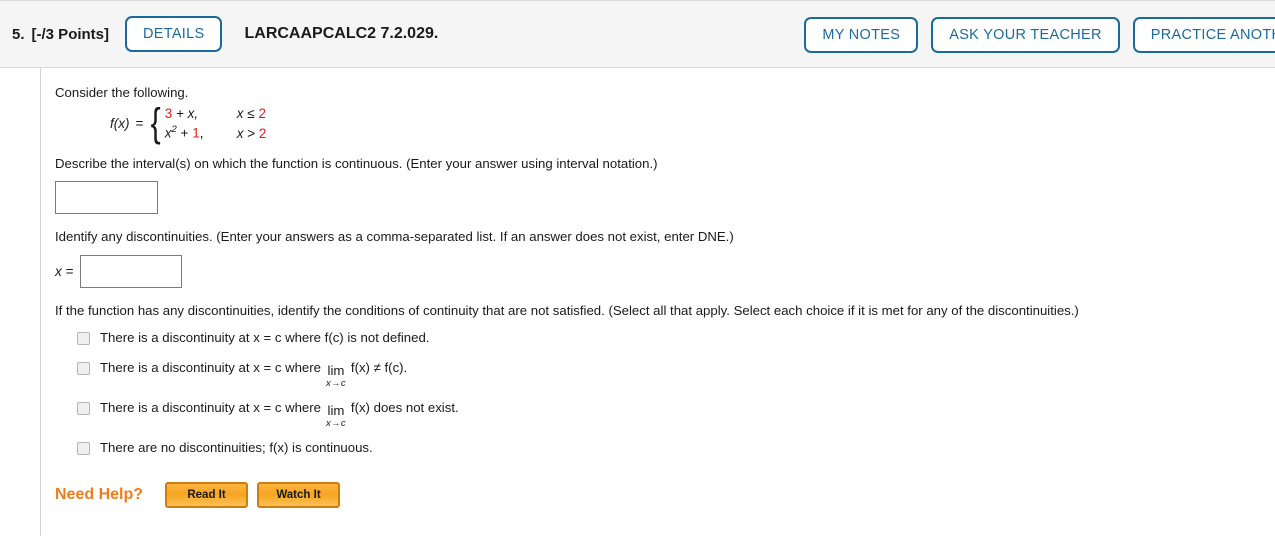 The height and width of the screenshot is (536, 1275). I want to click on question-number: 5., so click(18, 34).